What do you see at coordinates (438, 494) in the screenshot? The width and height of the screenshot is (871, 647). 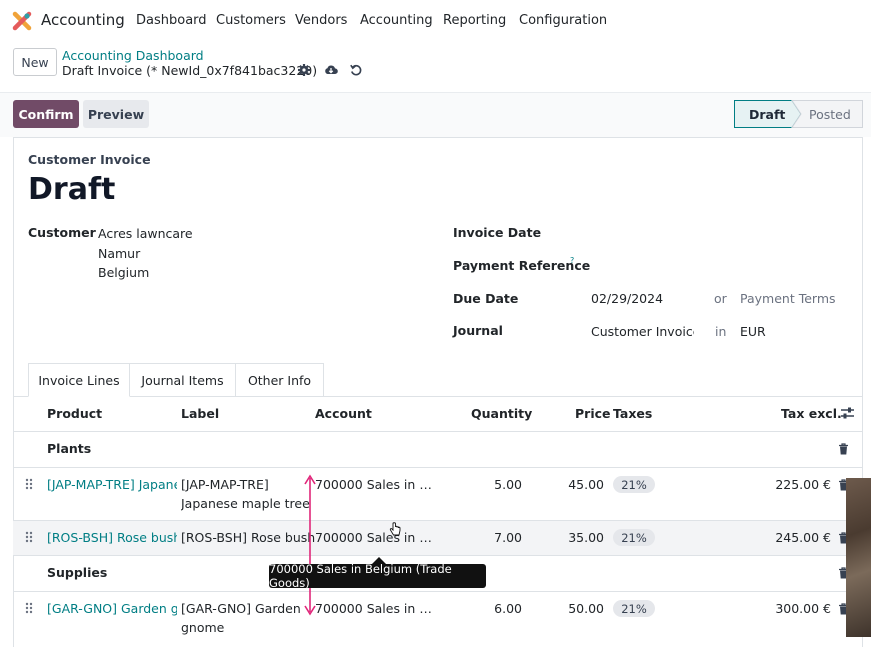 I see `table-row` at bounding box center [438, 494].